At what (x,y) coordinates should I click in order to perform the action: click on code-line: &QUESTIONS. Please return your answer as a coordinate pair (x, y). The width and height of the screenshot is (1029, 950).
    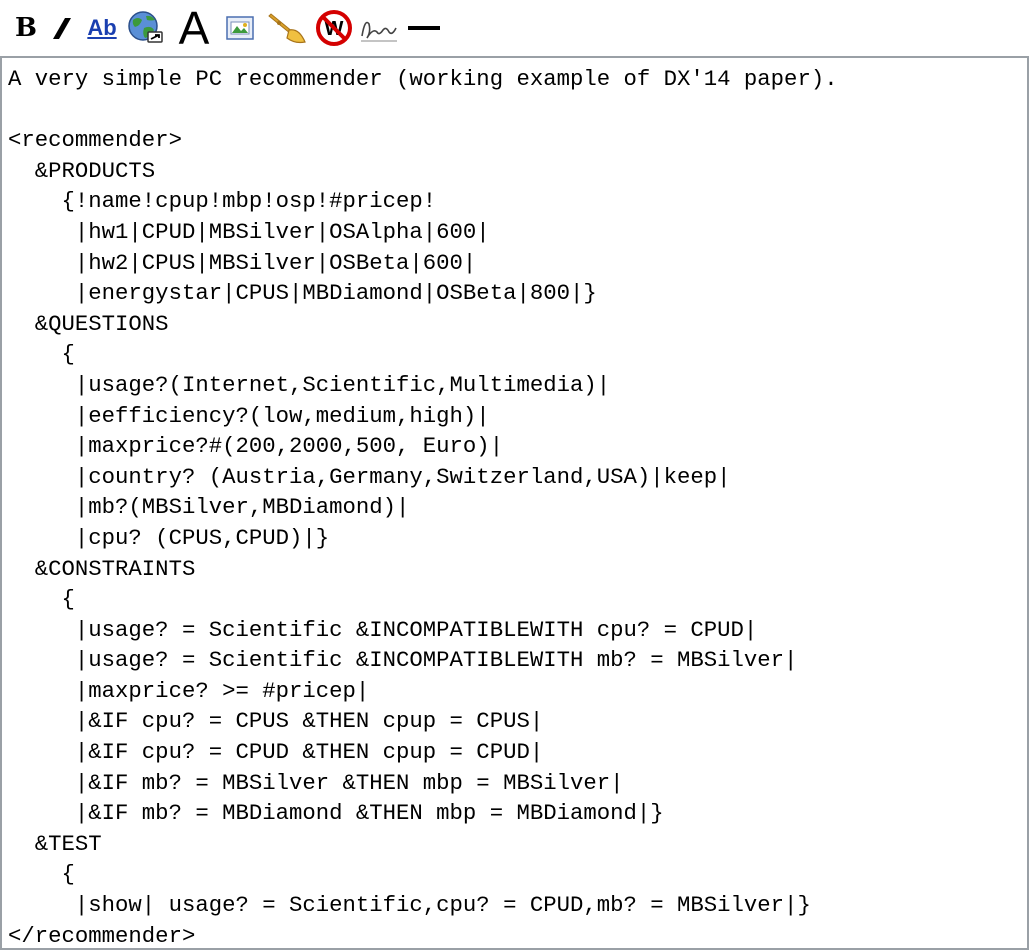
    Looking at the image, I should click on (88, 323).